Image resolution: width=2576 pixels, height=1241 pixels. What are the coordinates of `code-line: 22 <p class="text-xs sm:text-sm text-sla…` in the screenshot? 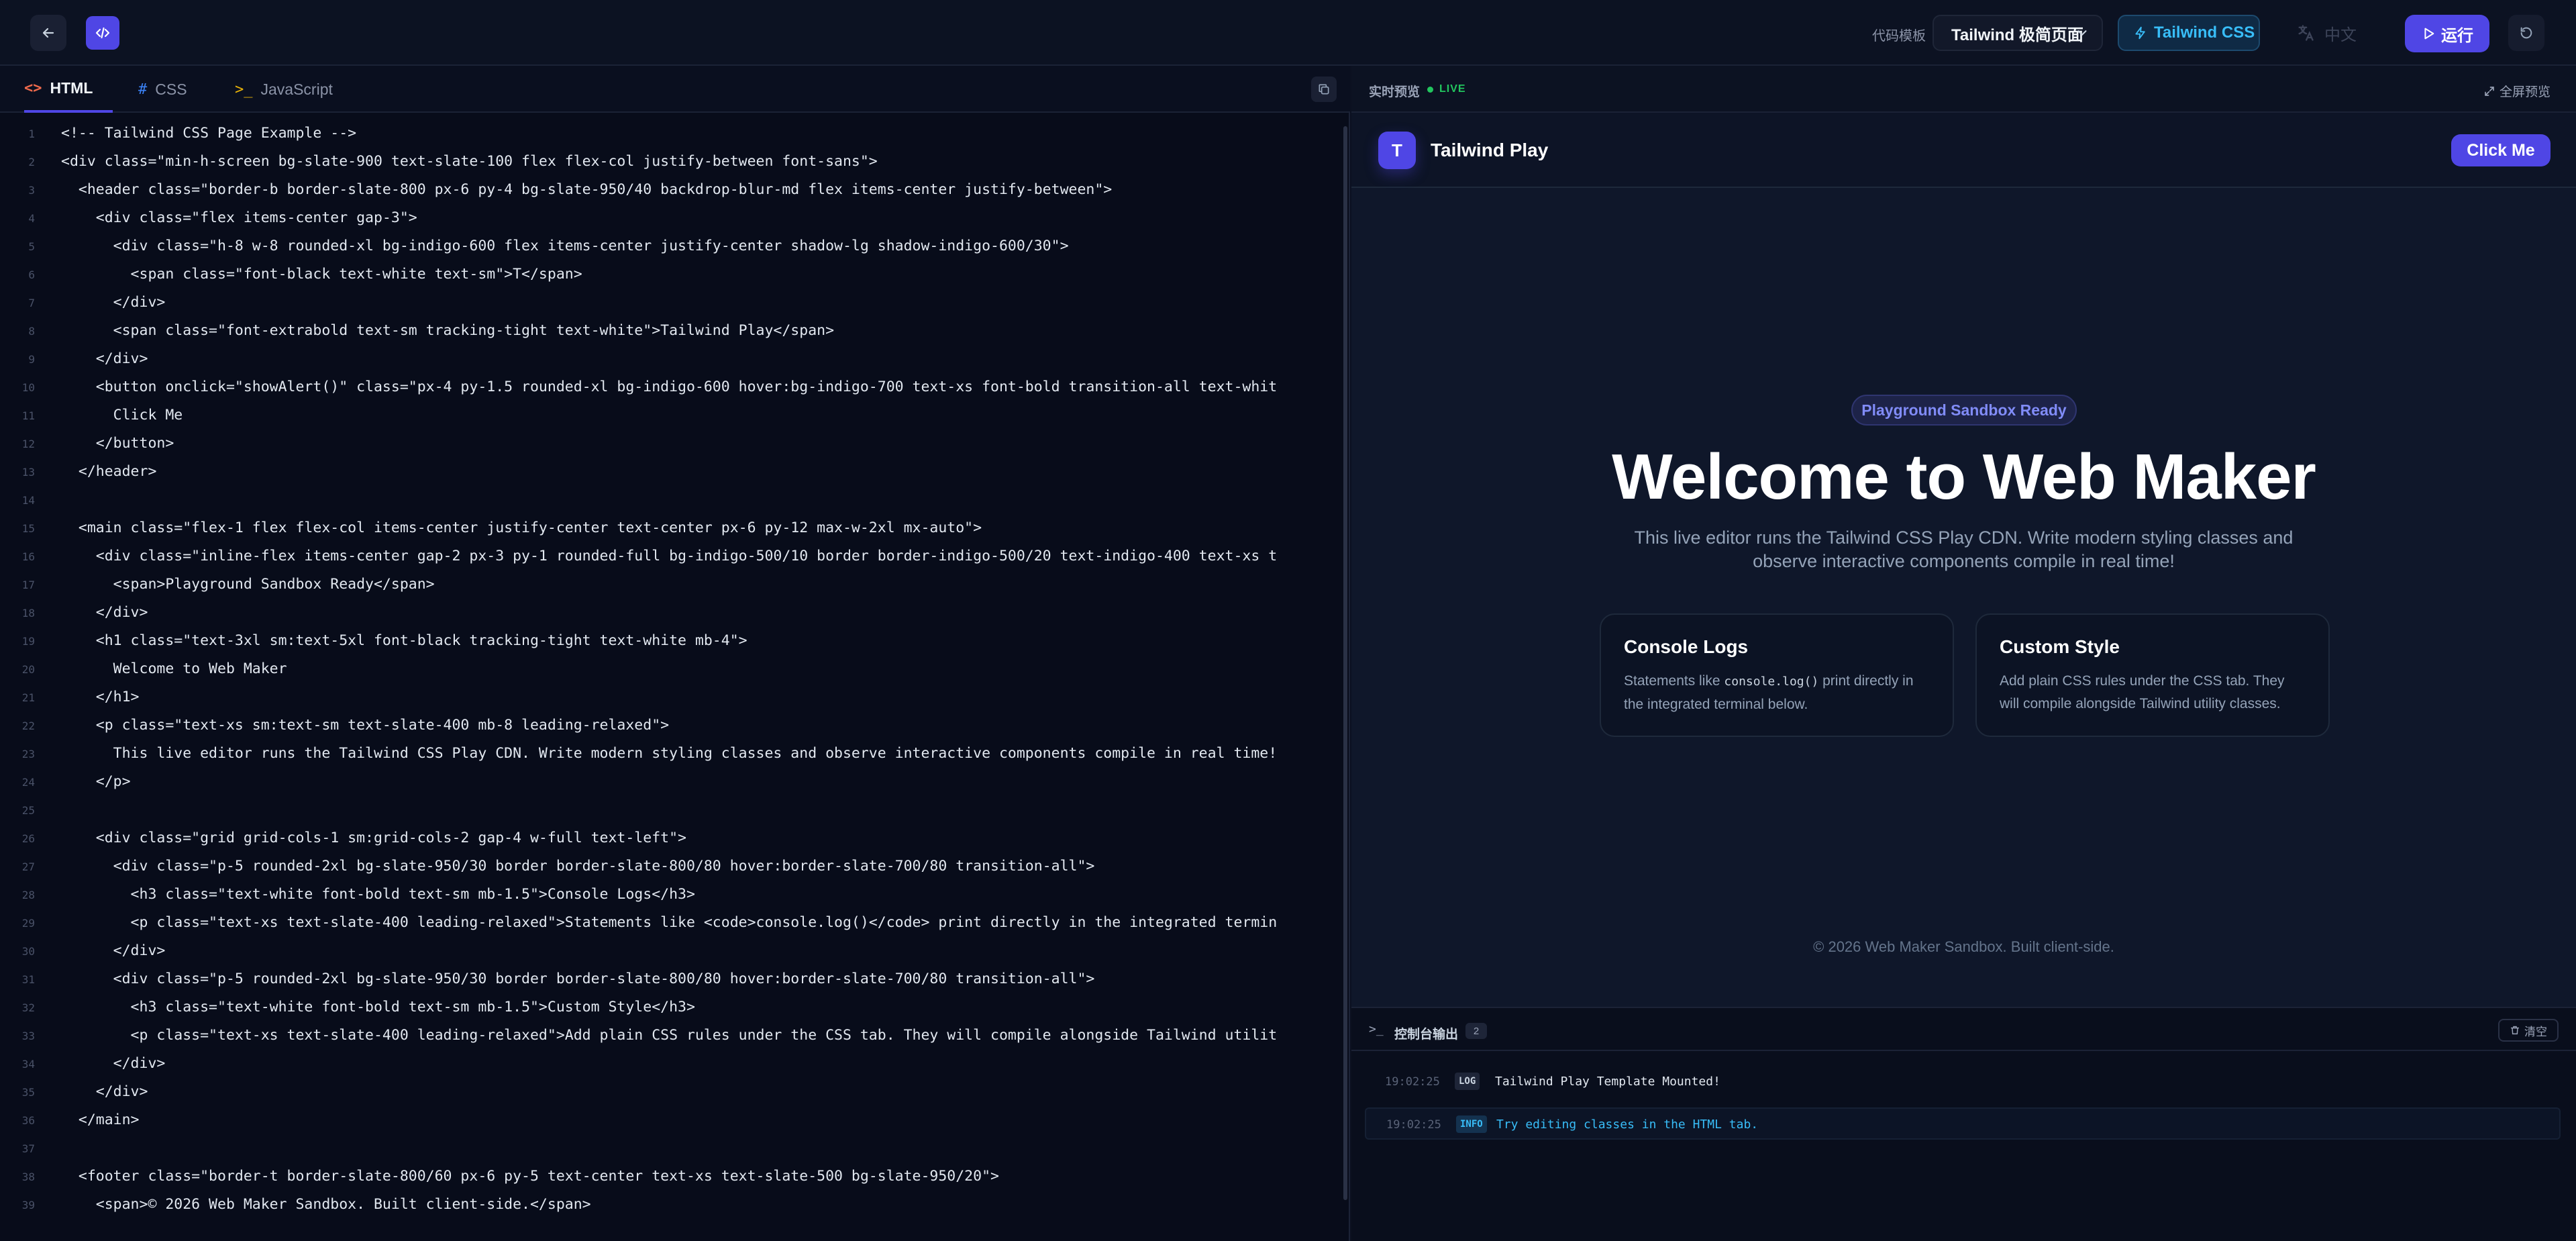 It's located at (671, 725).